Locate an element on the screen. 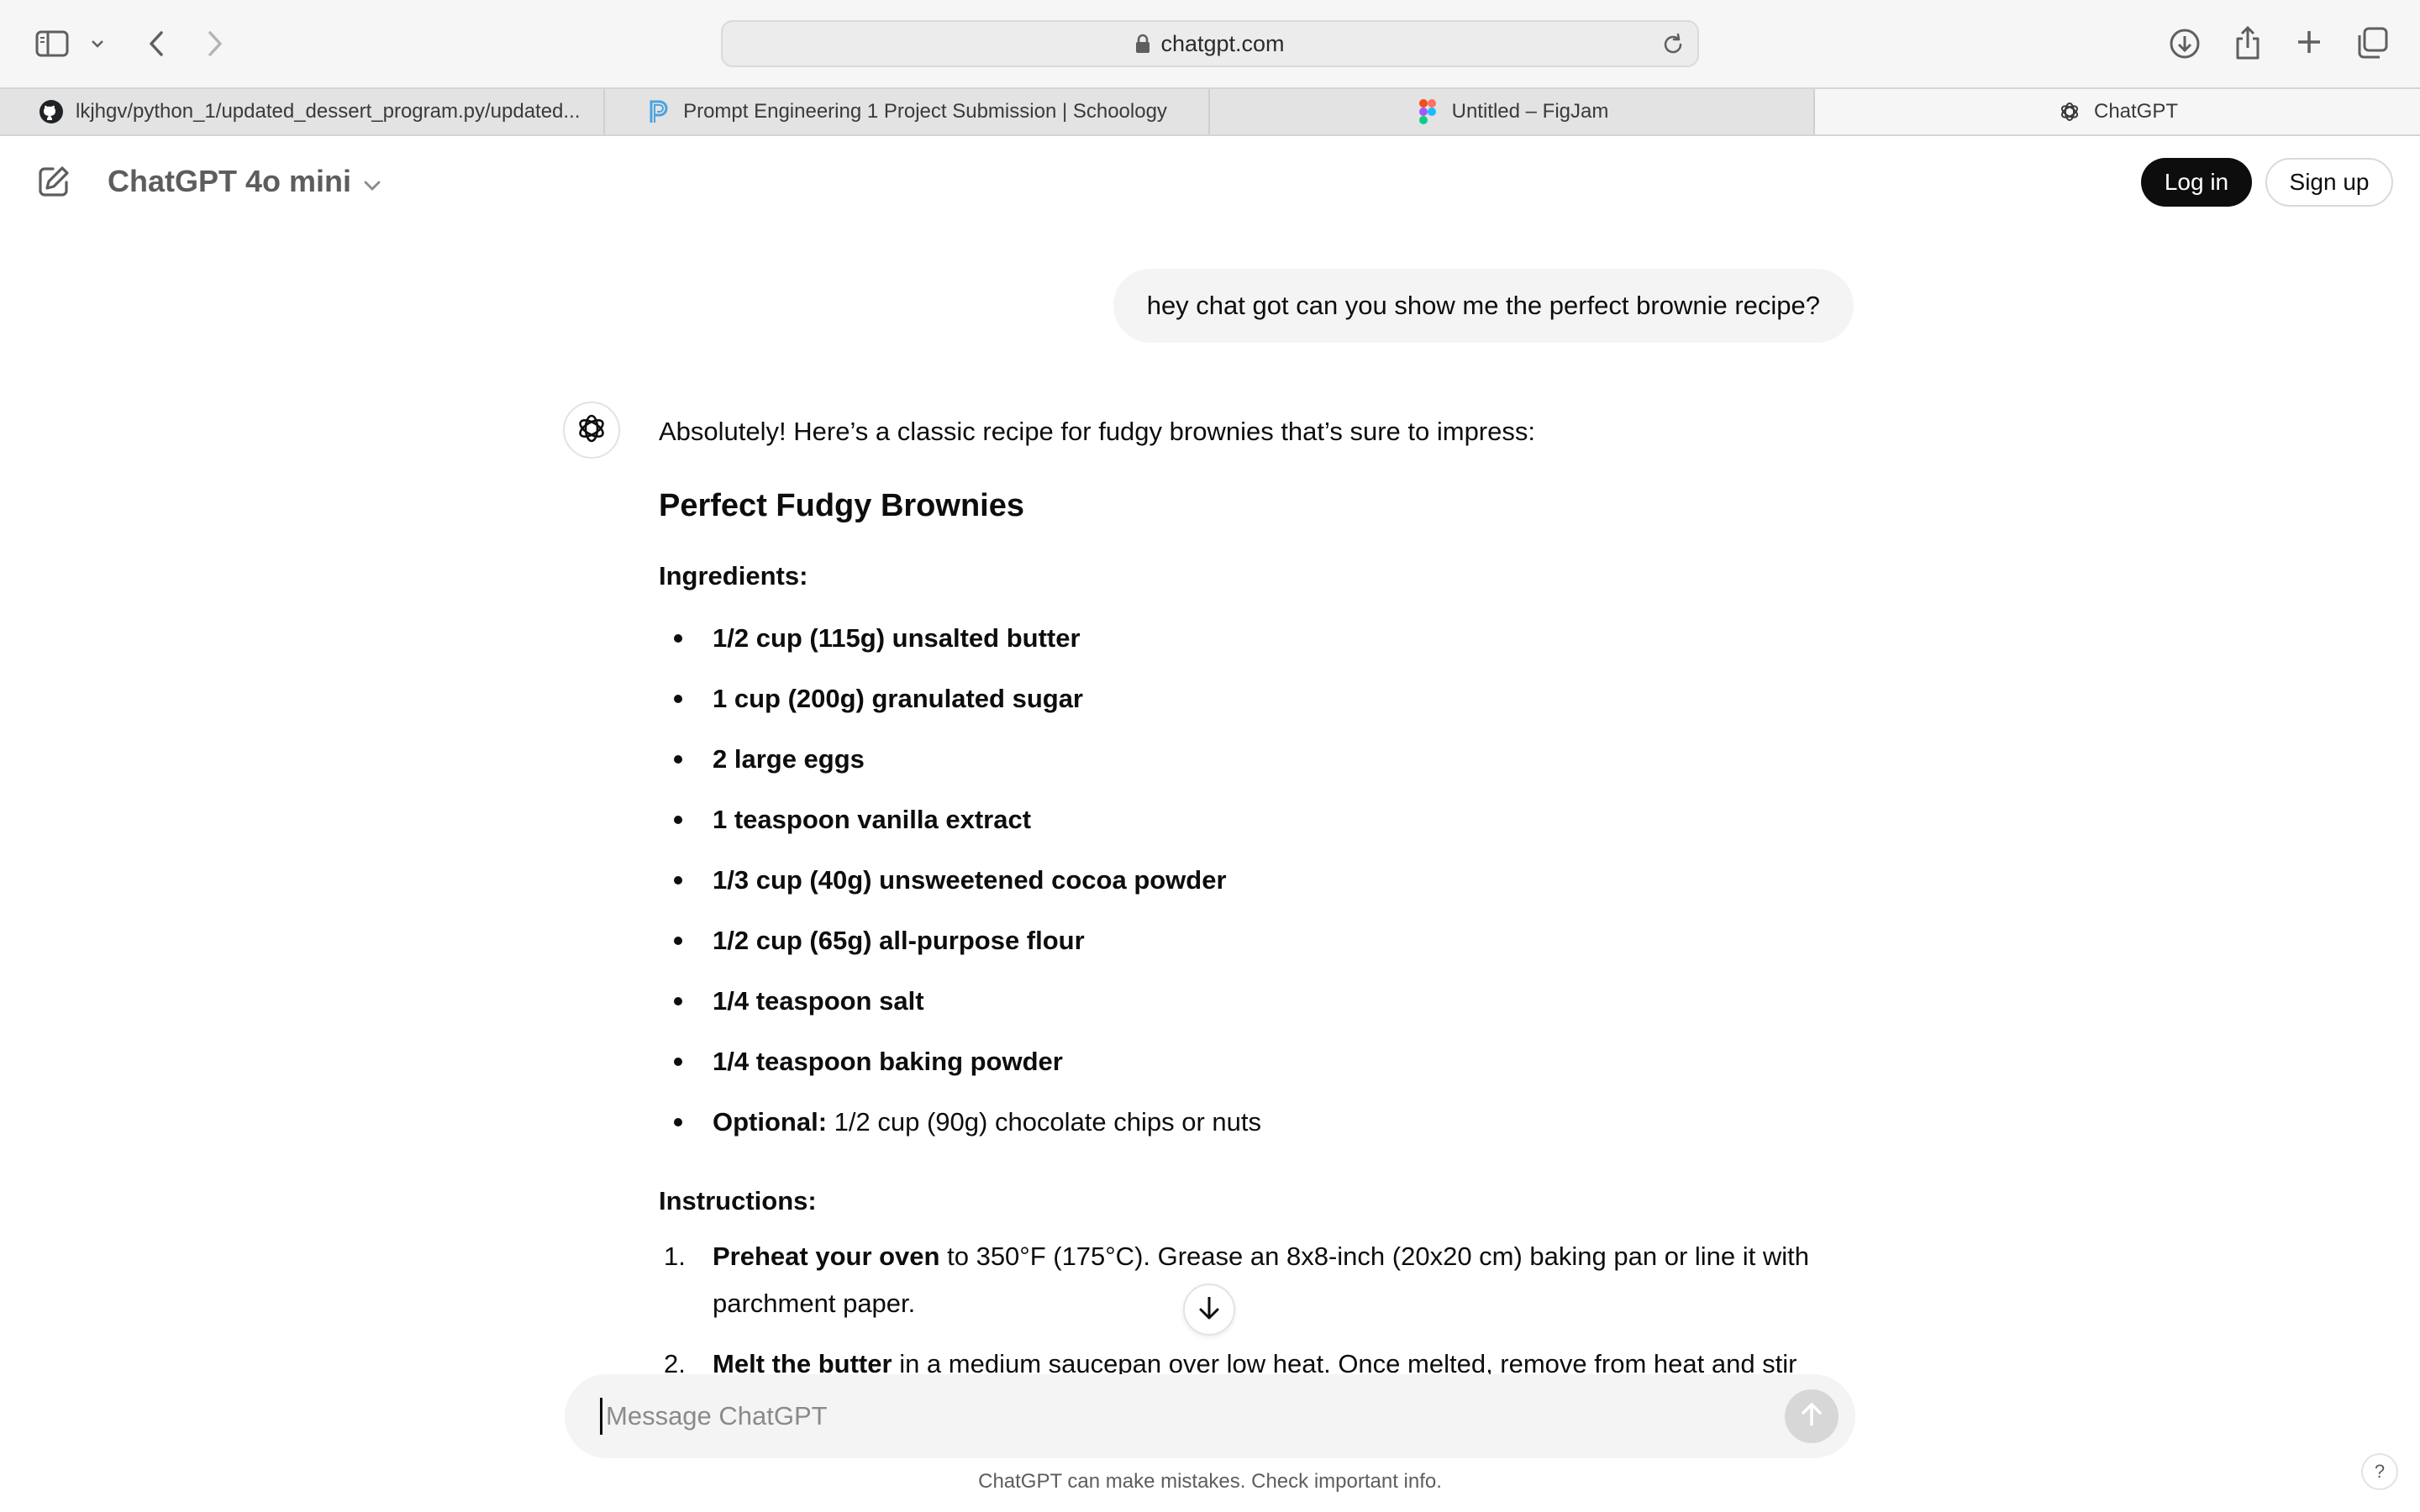 The width and height of the screenshot is (2420, 1512). share-icon is located at coordinates (2247, 43).